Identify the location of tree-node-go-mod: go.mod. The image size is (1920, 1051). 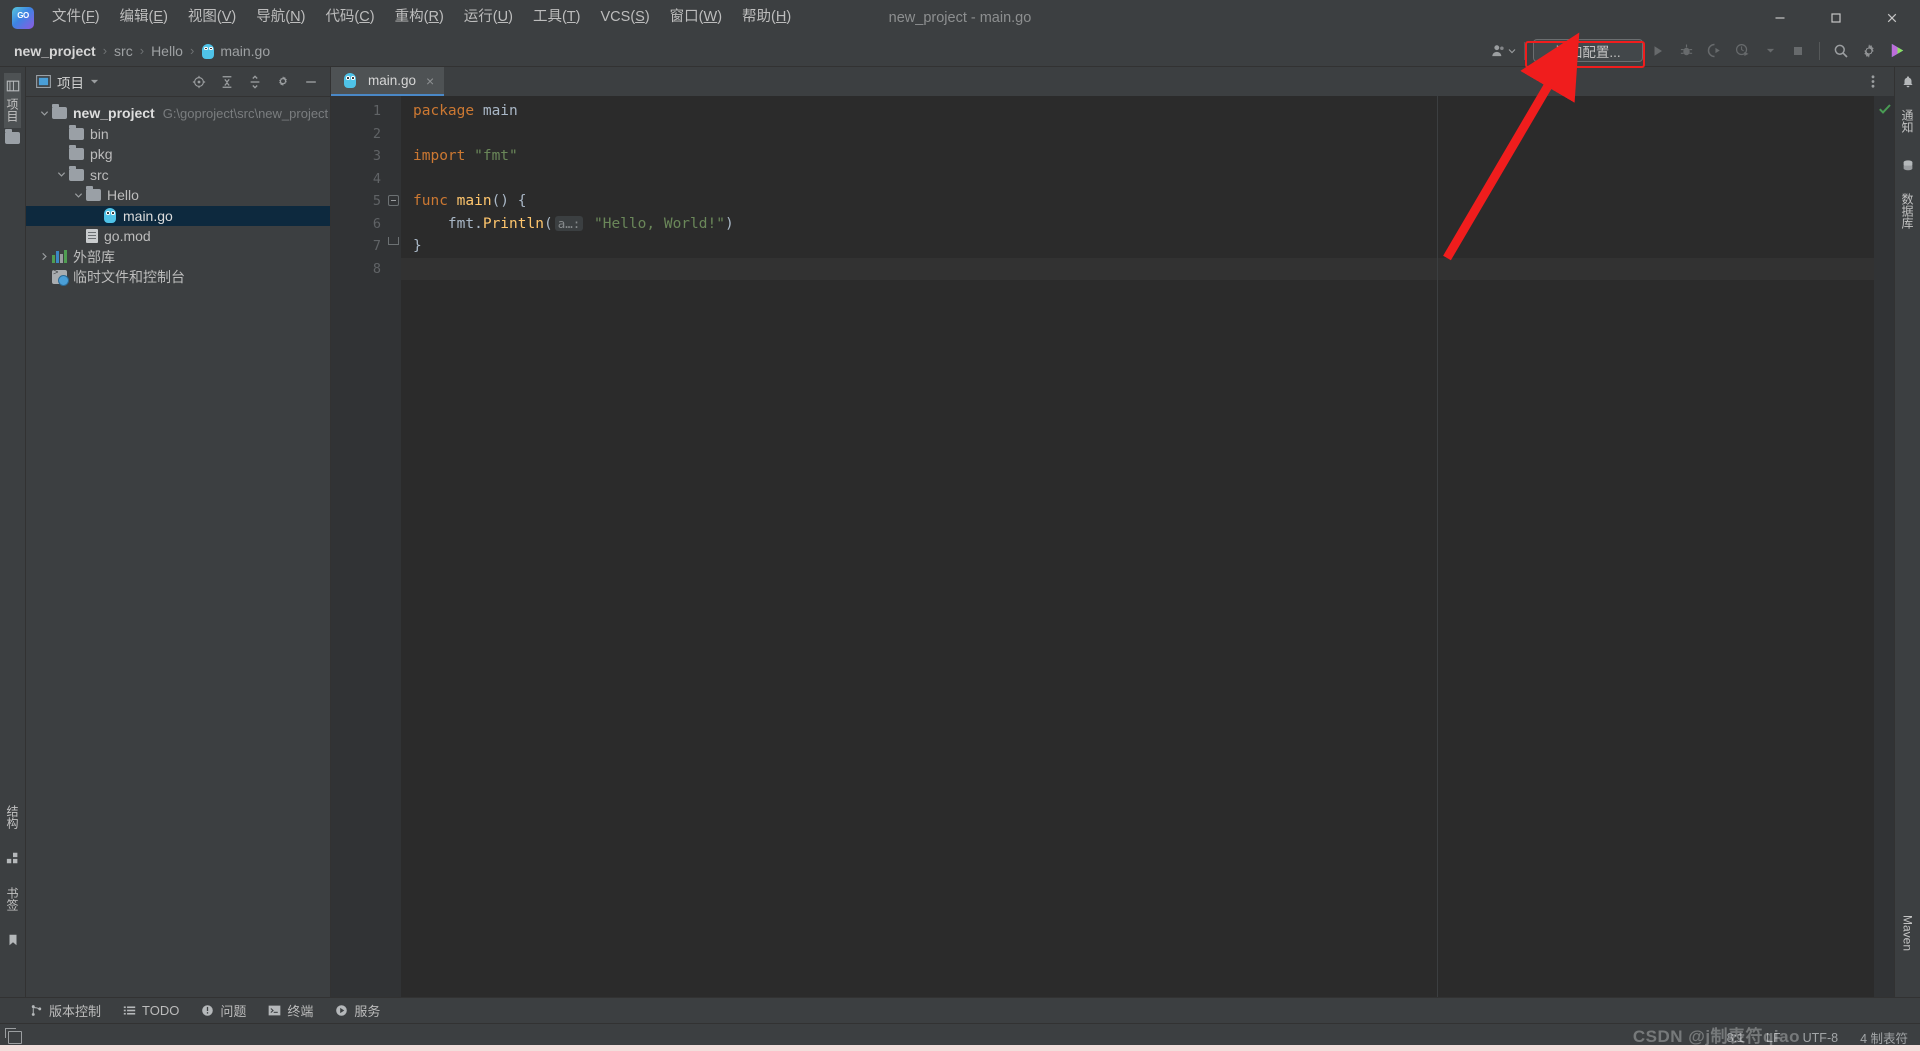
(178, 236).